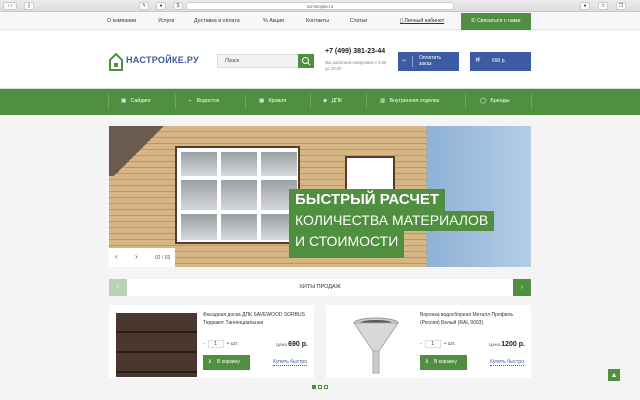 This screenshot has height=400, width=640. I want to click on topnav-articles: Статьи, so click(358, 21).